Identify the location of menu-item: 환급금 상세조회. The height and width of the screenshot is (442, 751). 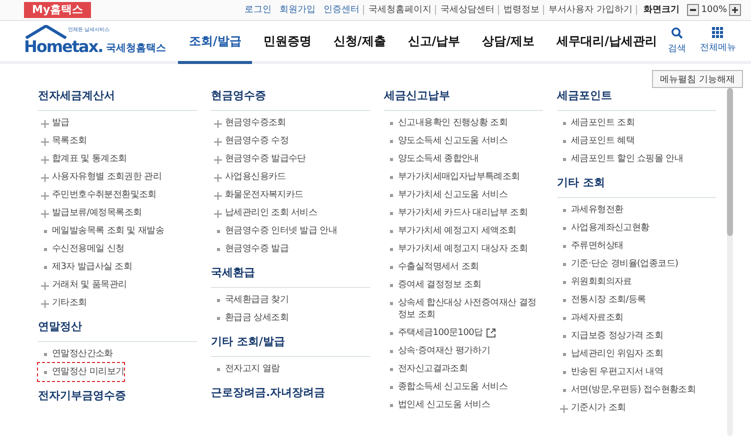
(249, 318).